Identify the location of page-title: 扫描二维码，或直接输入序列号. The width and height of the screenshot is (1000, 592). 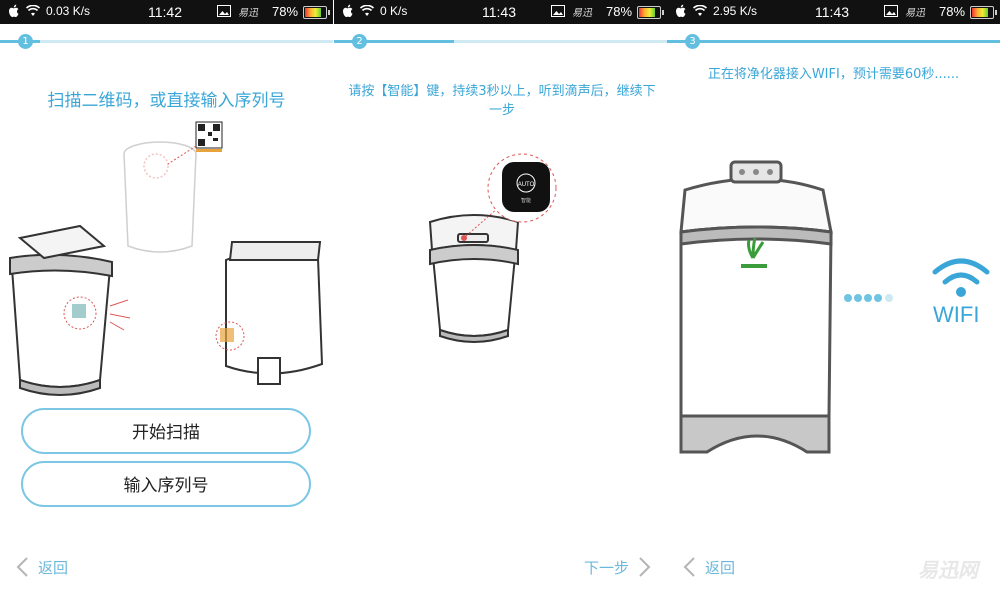
(166, 101).